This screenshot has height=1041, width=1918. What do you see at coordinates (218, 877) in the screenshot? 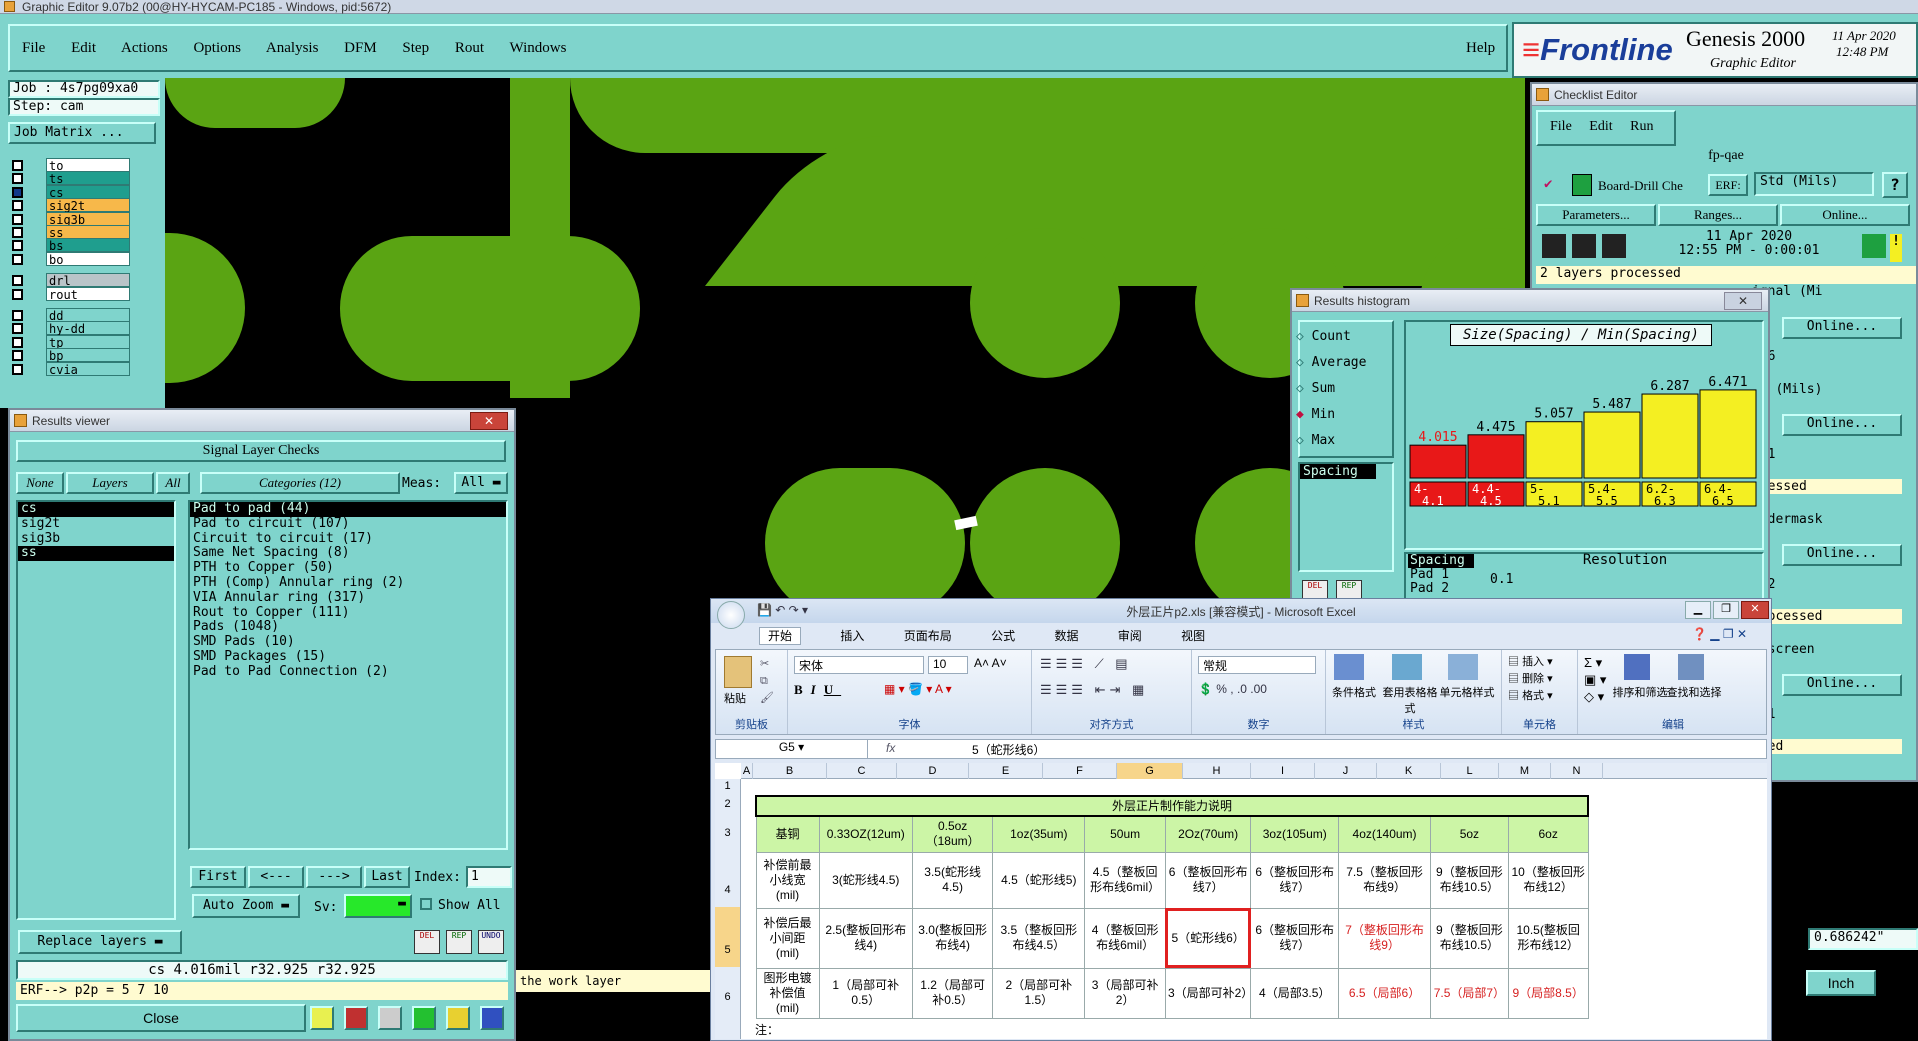
I see `first-button: First` at bounding box center [218, 877].